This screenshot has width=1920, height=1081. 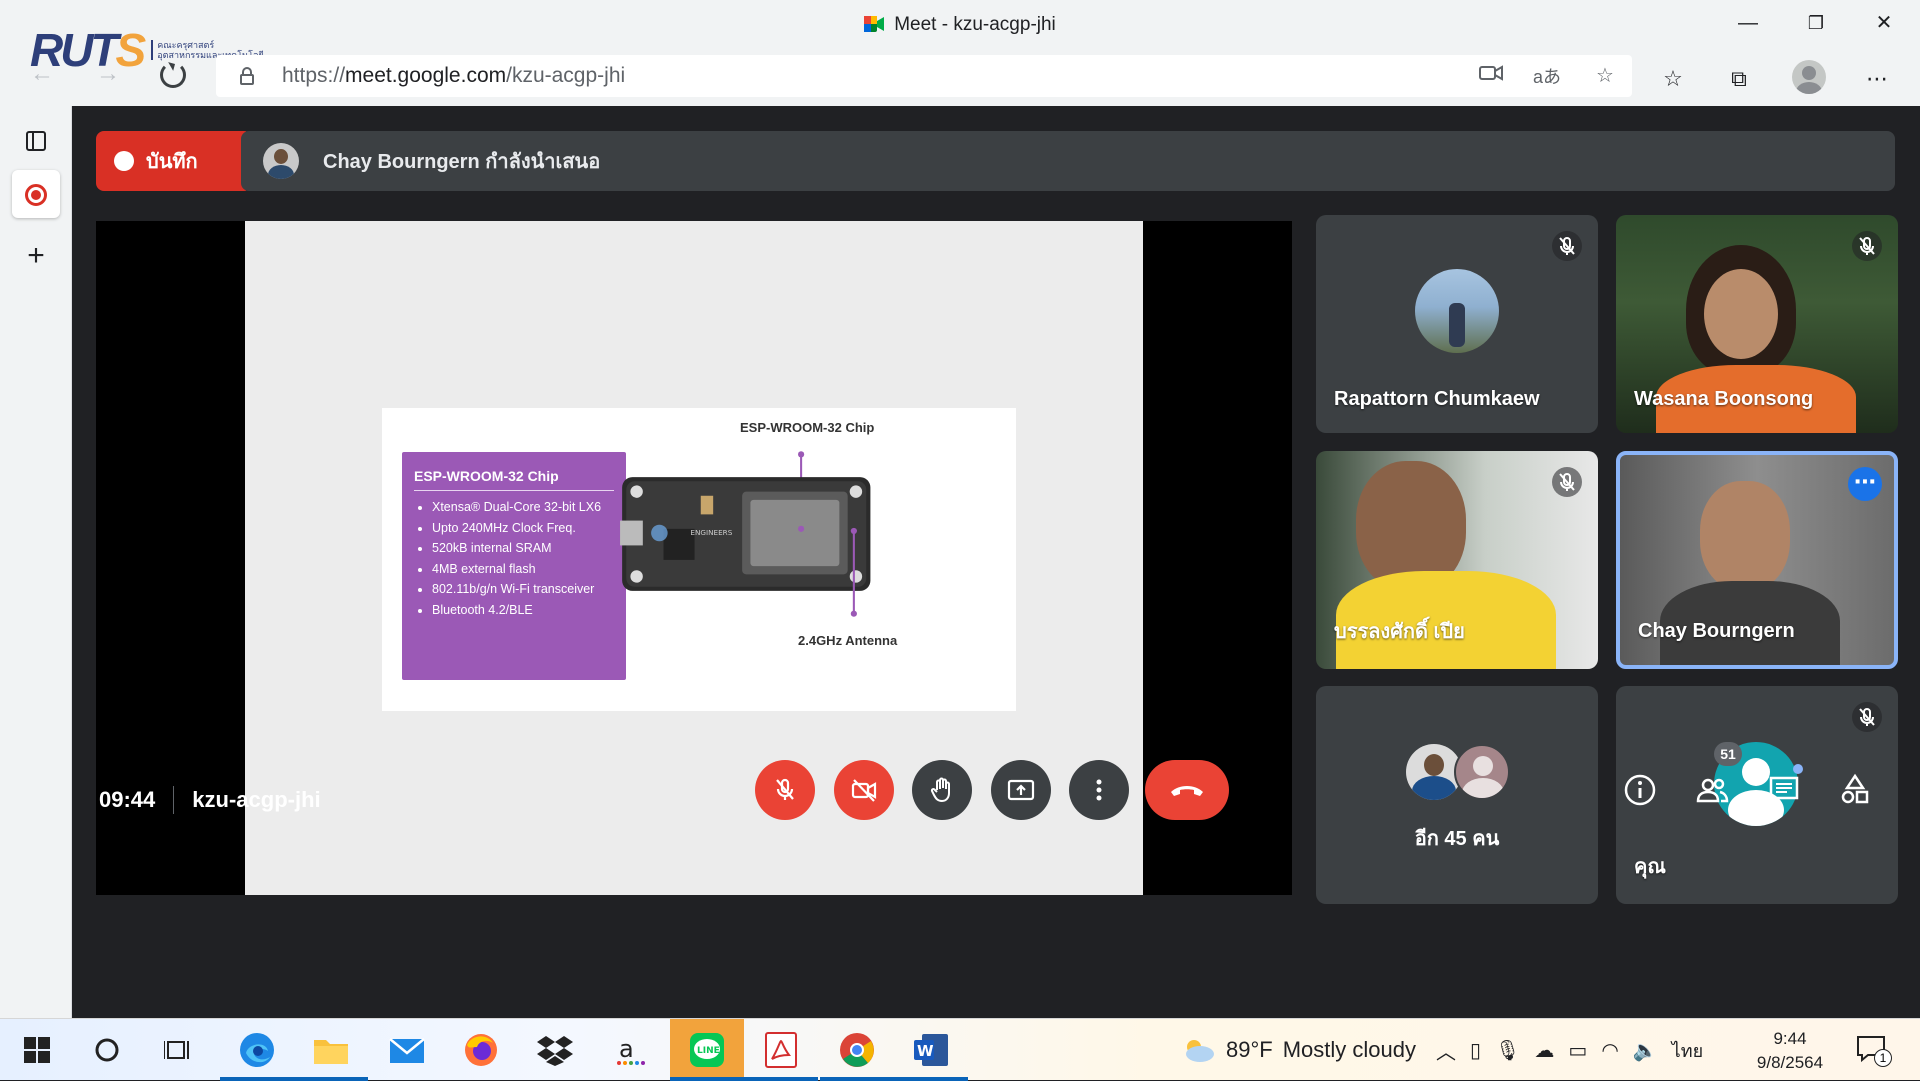 What do you see at coordinates (523, 548) in the screenshot?
I see `feature-item: 520kB internal SRAM` at bounding box center [523, 548].